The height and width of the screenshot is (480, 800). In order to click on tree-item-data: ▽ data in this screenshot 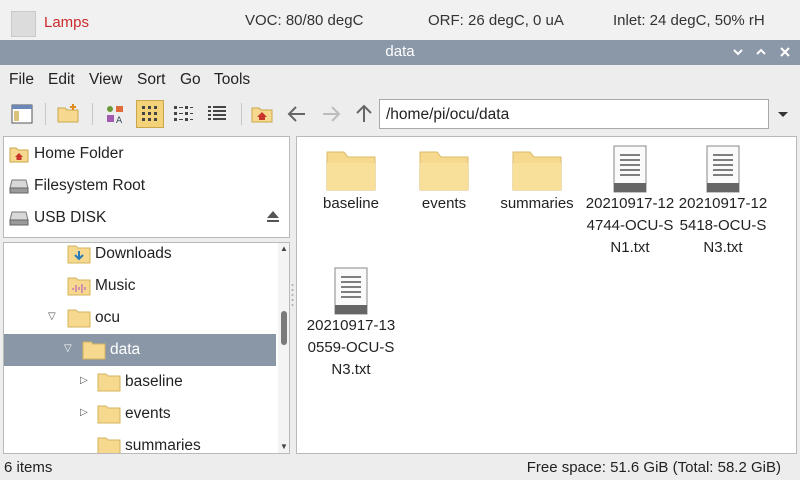, I will do `click(140, 350)`.